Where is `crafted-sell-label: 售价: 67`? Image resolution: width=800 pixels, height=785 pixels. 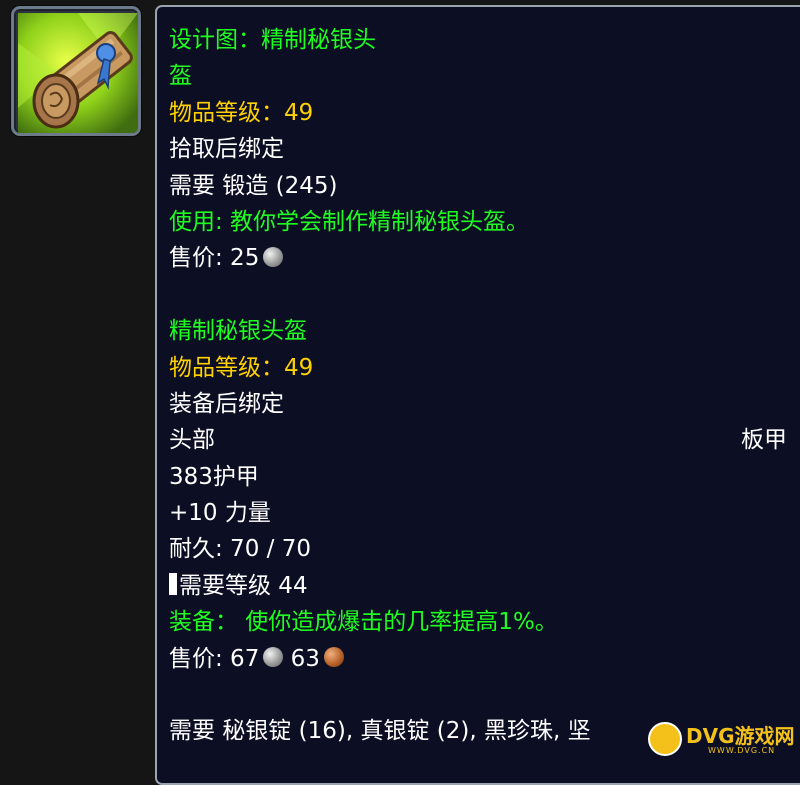
crafted-sell-label: 售价: 67 is located at coordinates (214, 658).